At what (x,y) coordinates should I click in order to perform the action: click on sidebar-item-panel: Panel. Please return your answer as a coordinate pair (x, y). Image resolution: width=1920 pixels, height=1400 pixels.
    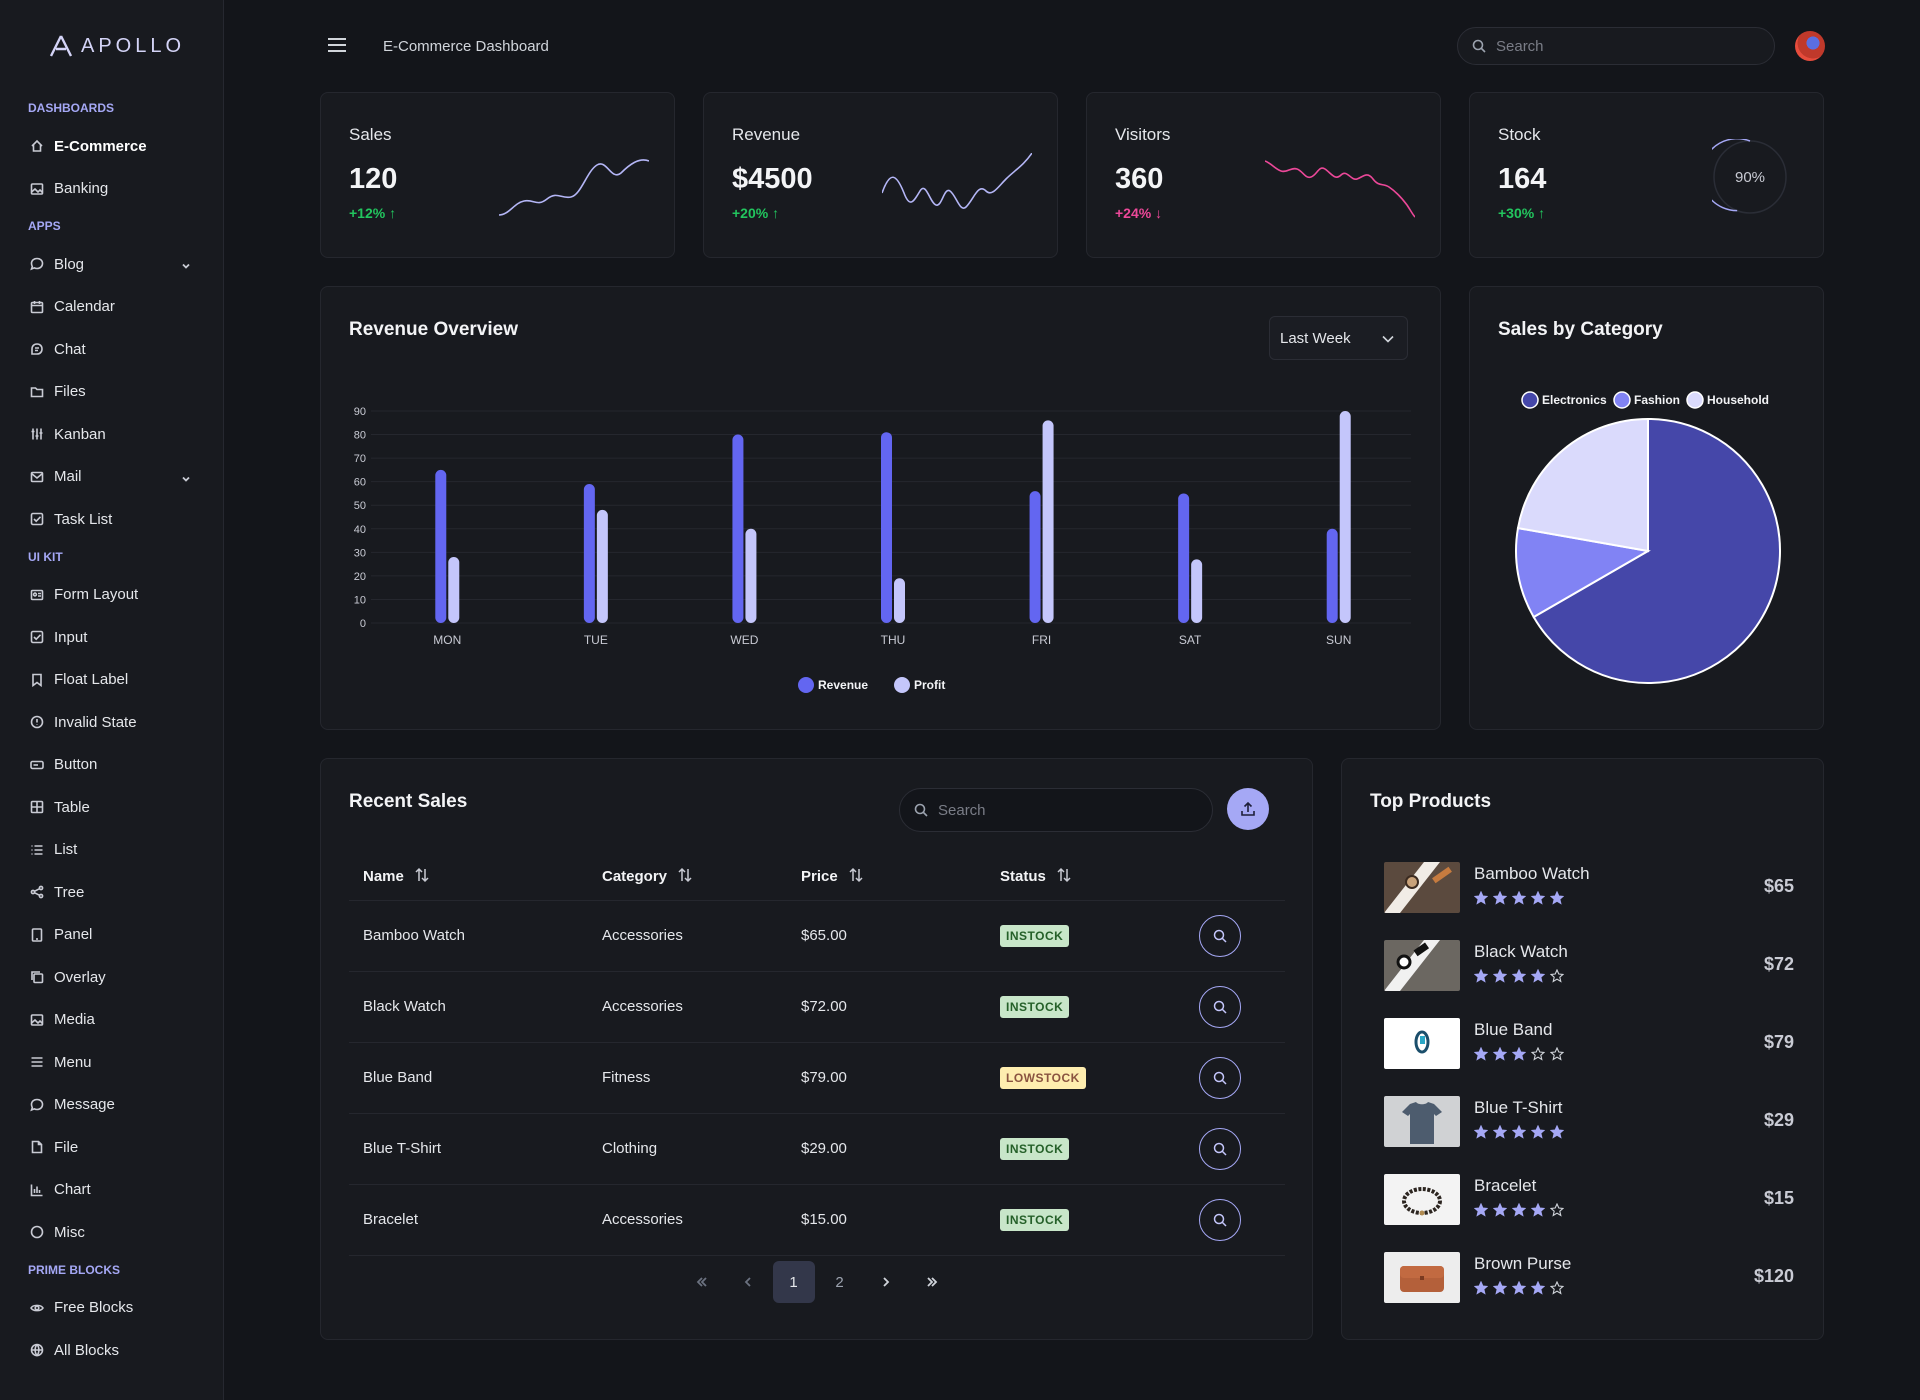
    Looking at the image, I should click on (111, 935).